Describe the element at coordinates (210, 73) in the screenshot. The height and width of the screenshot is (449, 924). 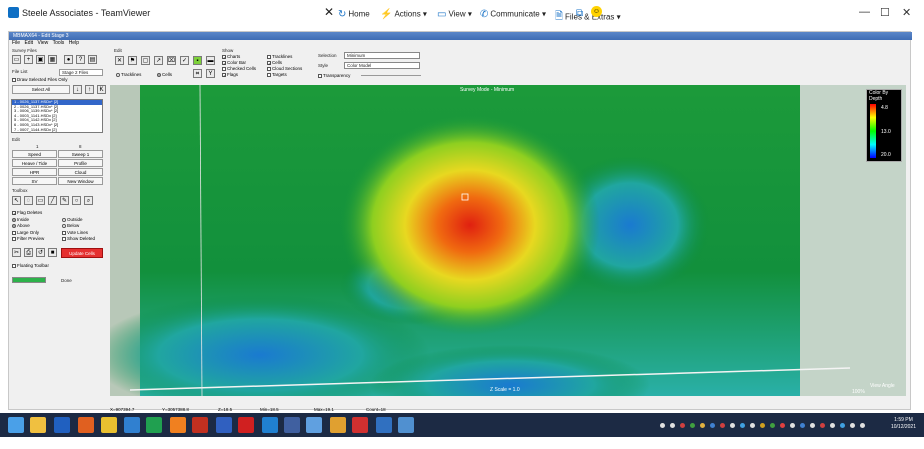
I see `y-icon: Y` at that location.